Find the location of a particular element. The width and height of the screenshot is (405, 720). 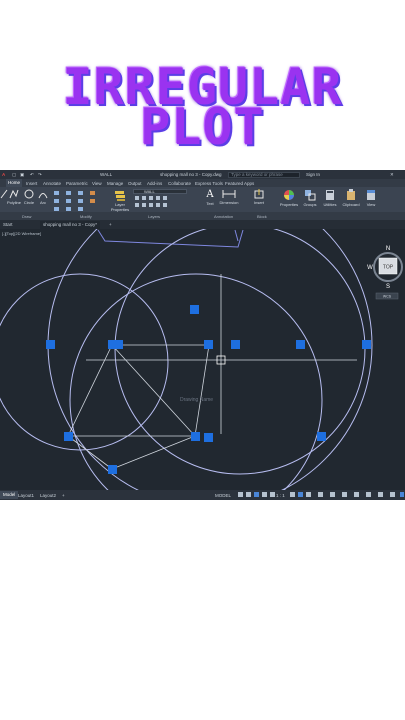

arc-tool: Arc is located at coordinates (43, 197).